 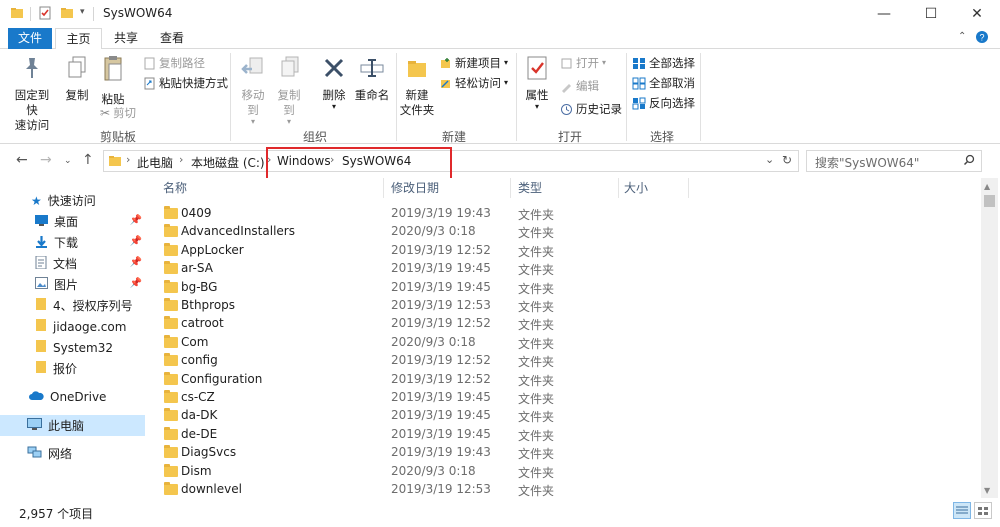 I want to click on table-row: Configuration 2019/3/19 12:52 文件夹, so click(x=567, y=380).